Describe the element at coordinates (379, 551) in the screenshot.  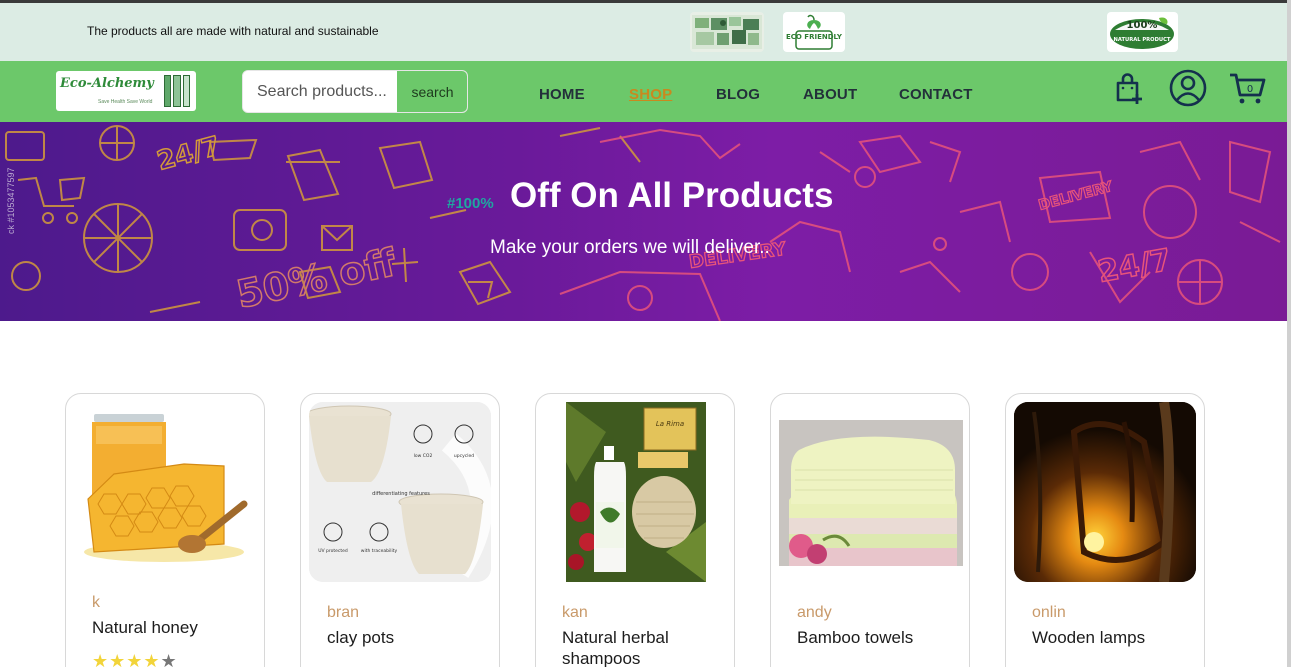
I see `pot-label-traceability: with traceability` at that location.